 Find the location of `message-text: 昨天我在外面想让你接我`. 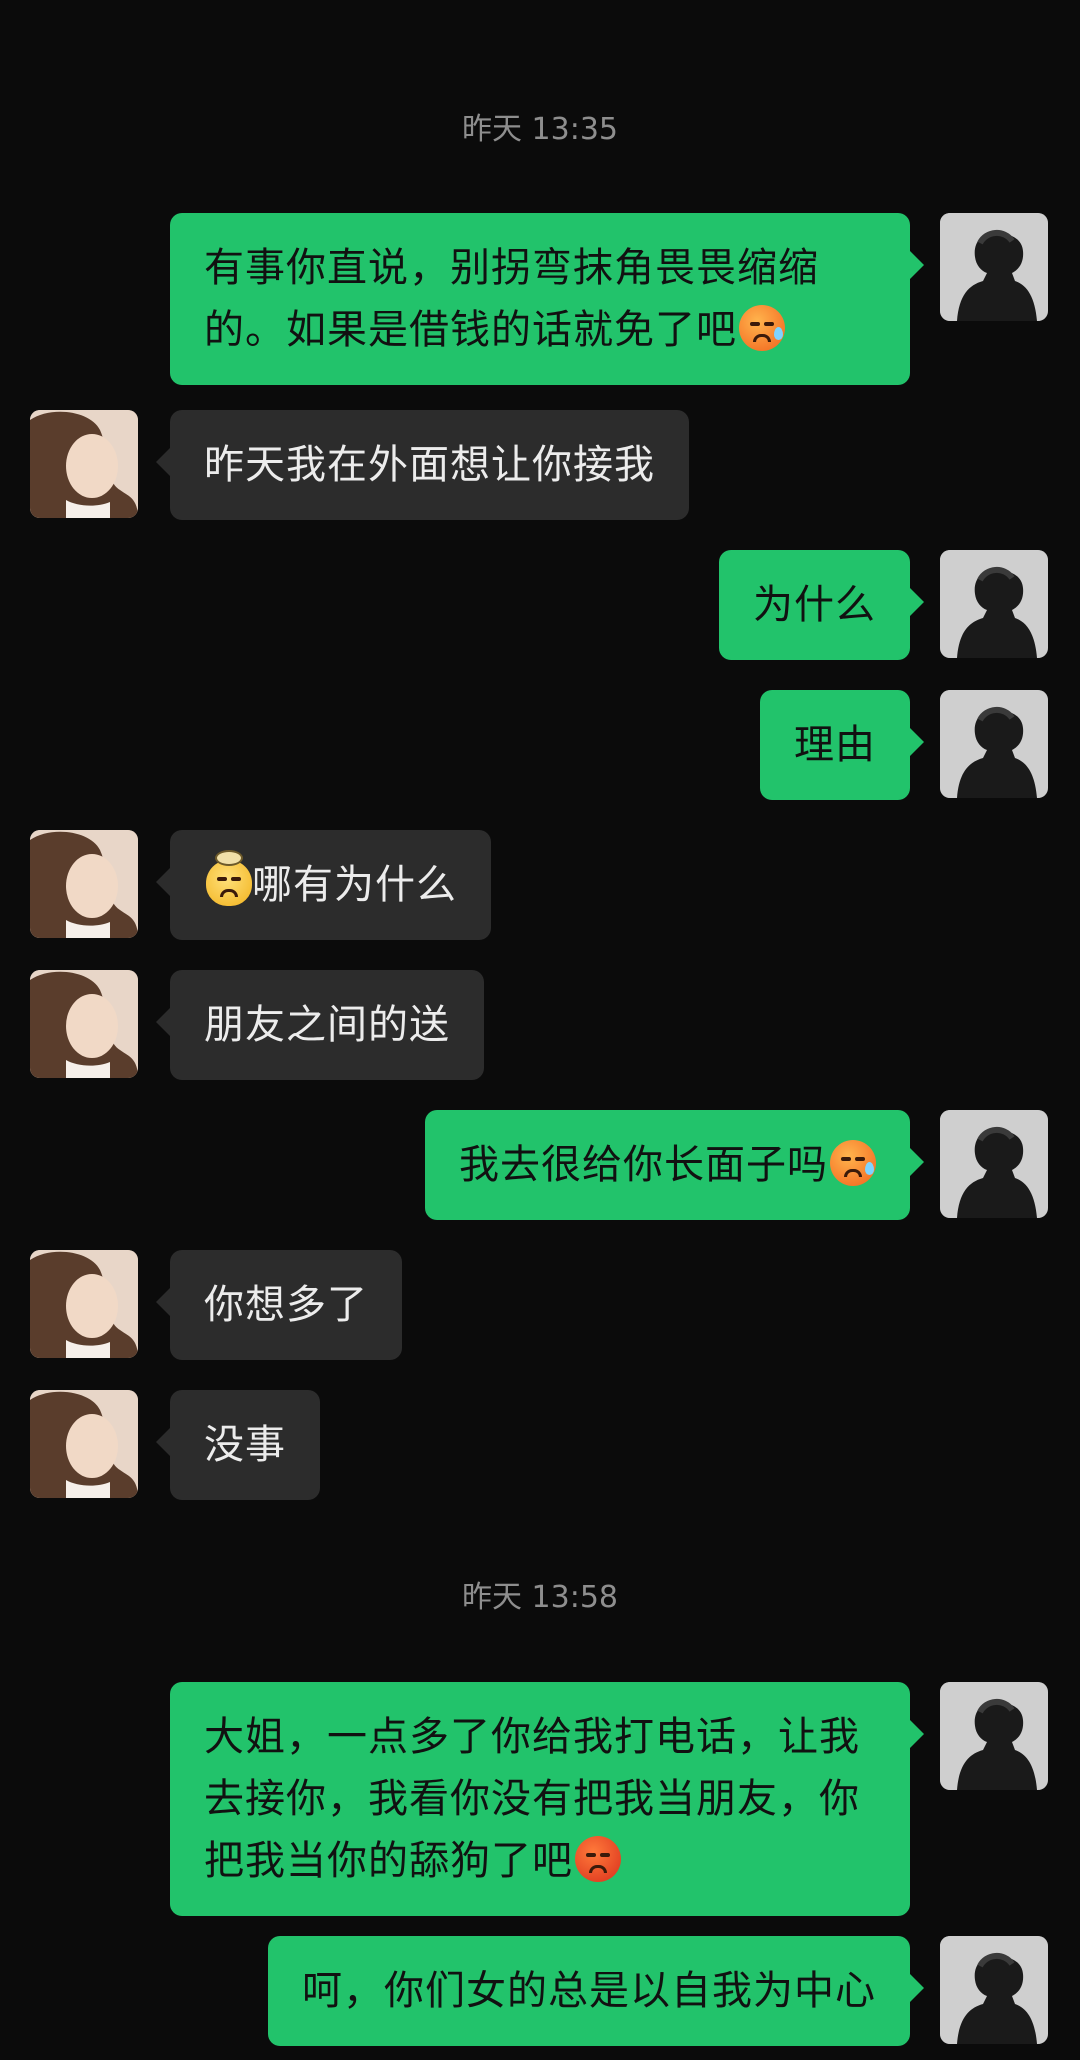

message-text: 昨天我在外面想让你接我 is located at coordinates (429, 465).